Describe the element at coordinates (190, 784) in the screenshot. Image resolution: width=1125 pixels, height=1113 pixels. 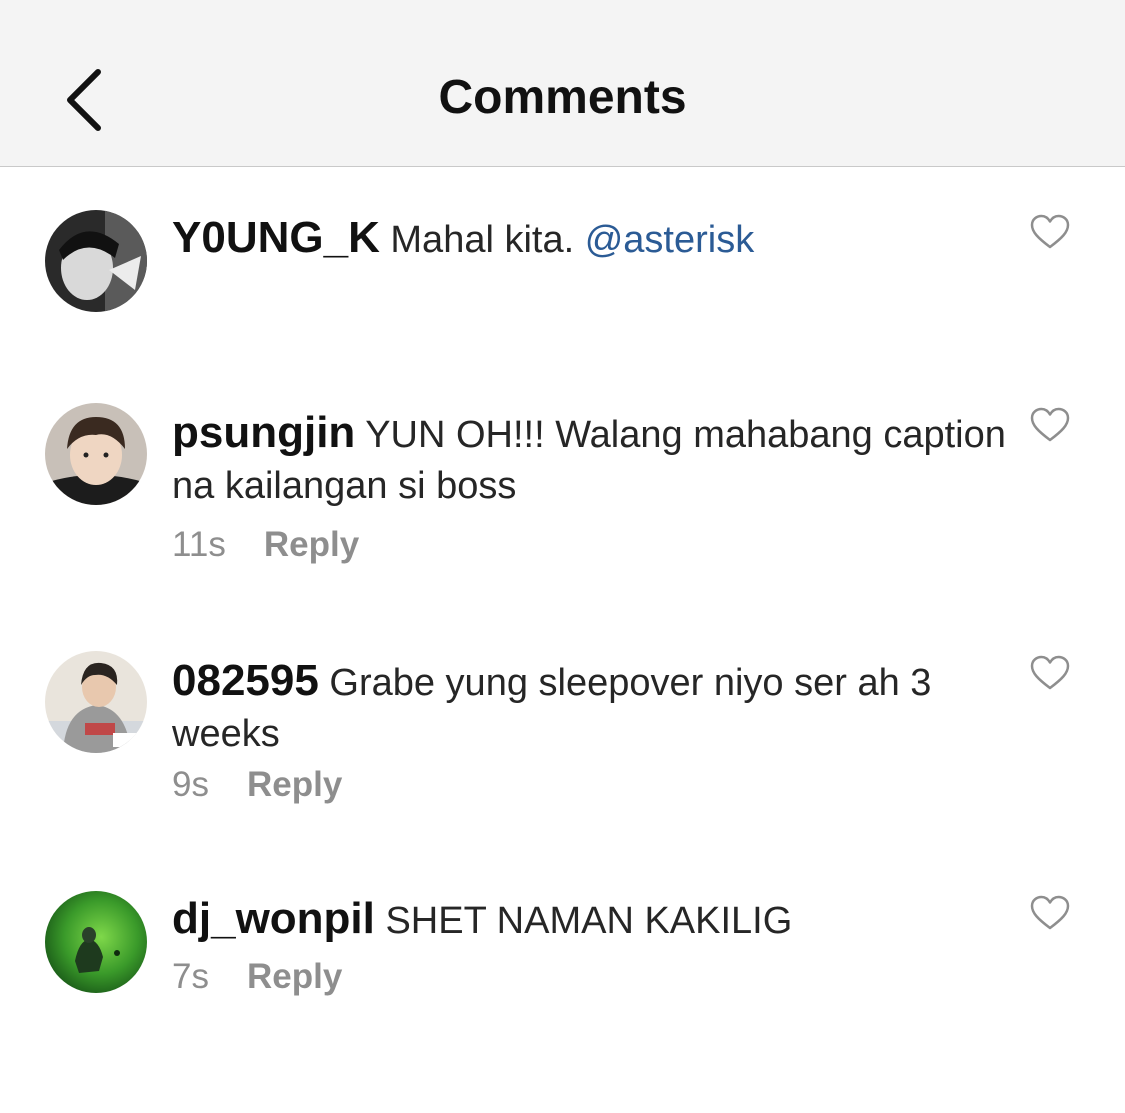
I see `timestamp: 9s` at that location.